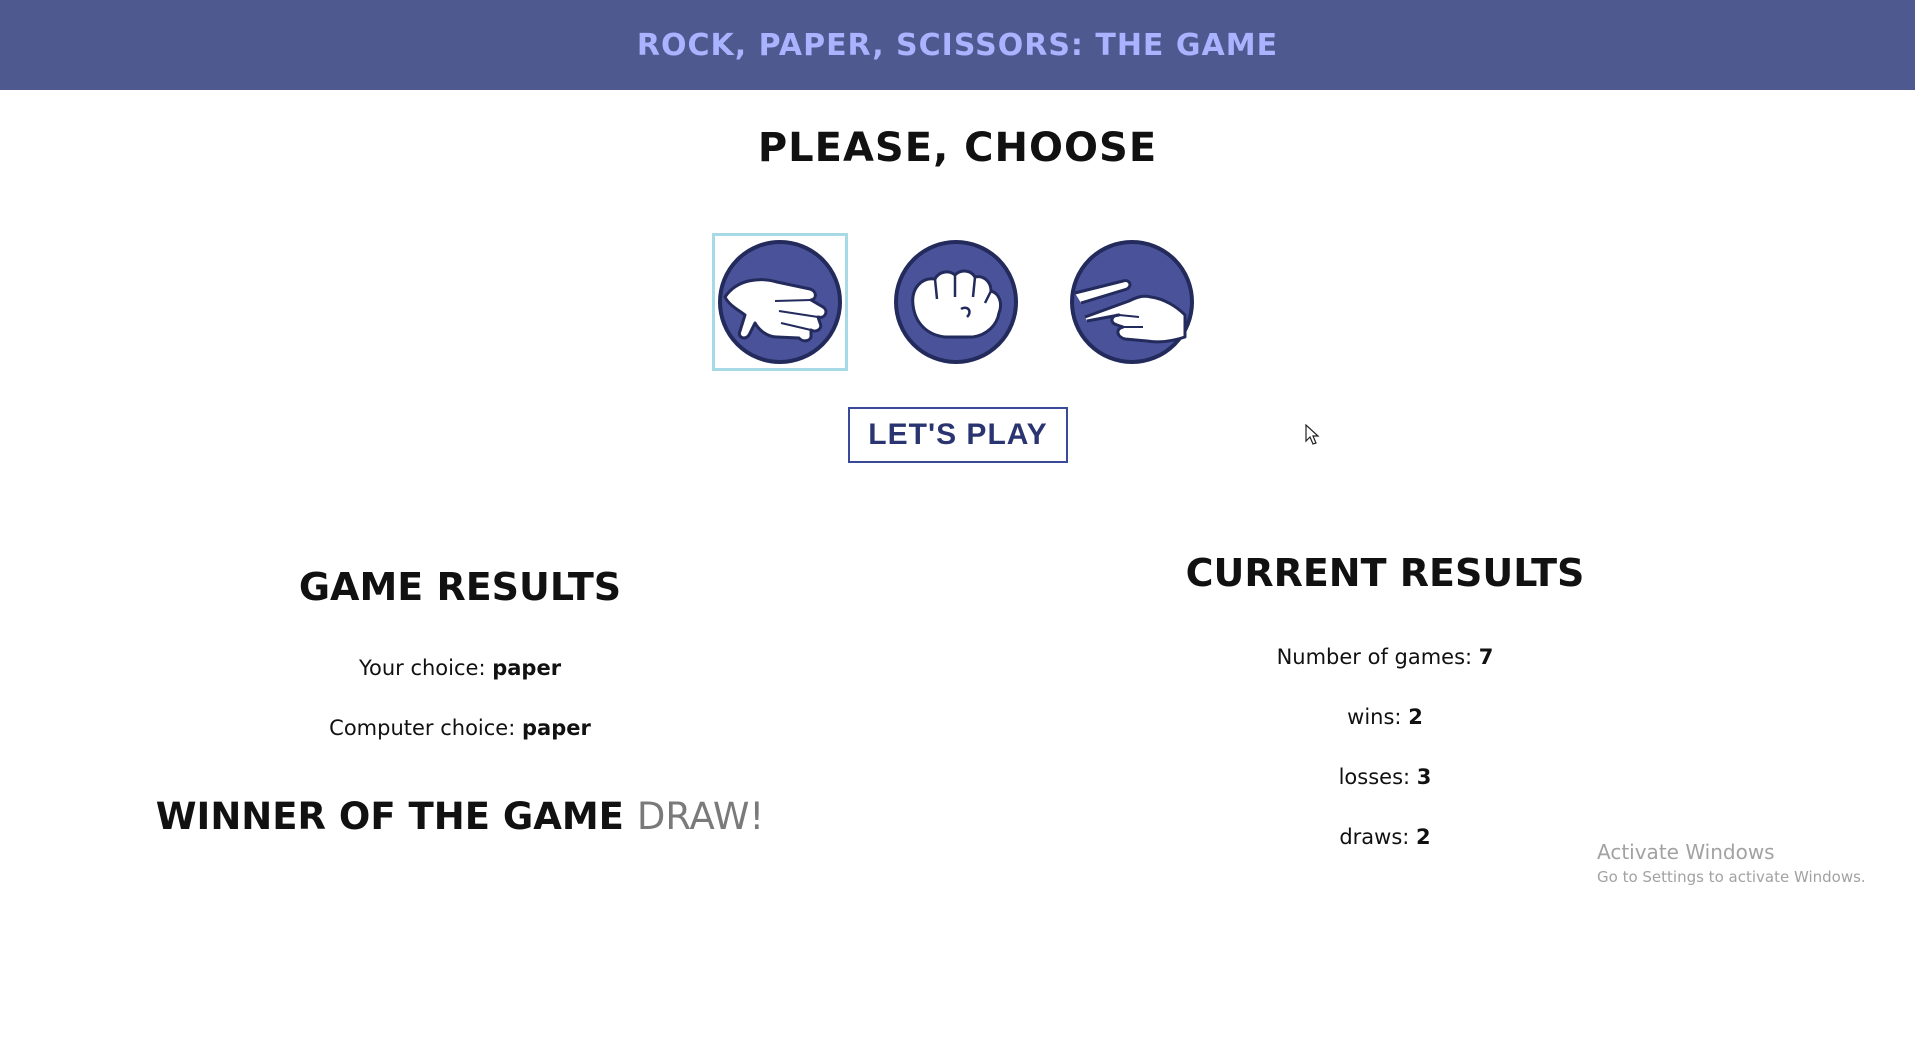 This screenshot has height=1040, width=1915. I want to click on your-choice-label: Your choice:, so click(422, 668).